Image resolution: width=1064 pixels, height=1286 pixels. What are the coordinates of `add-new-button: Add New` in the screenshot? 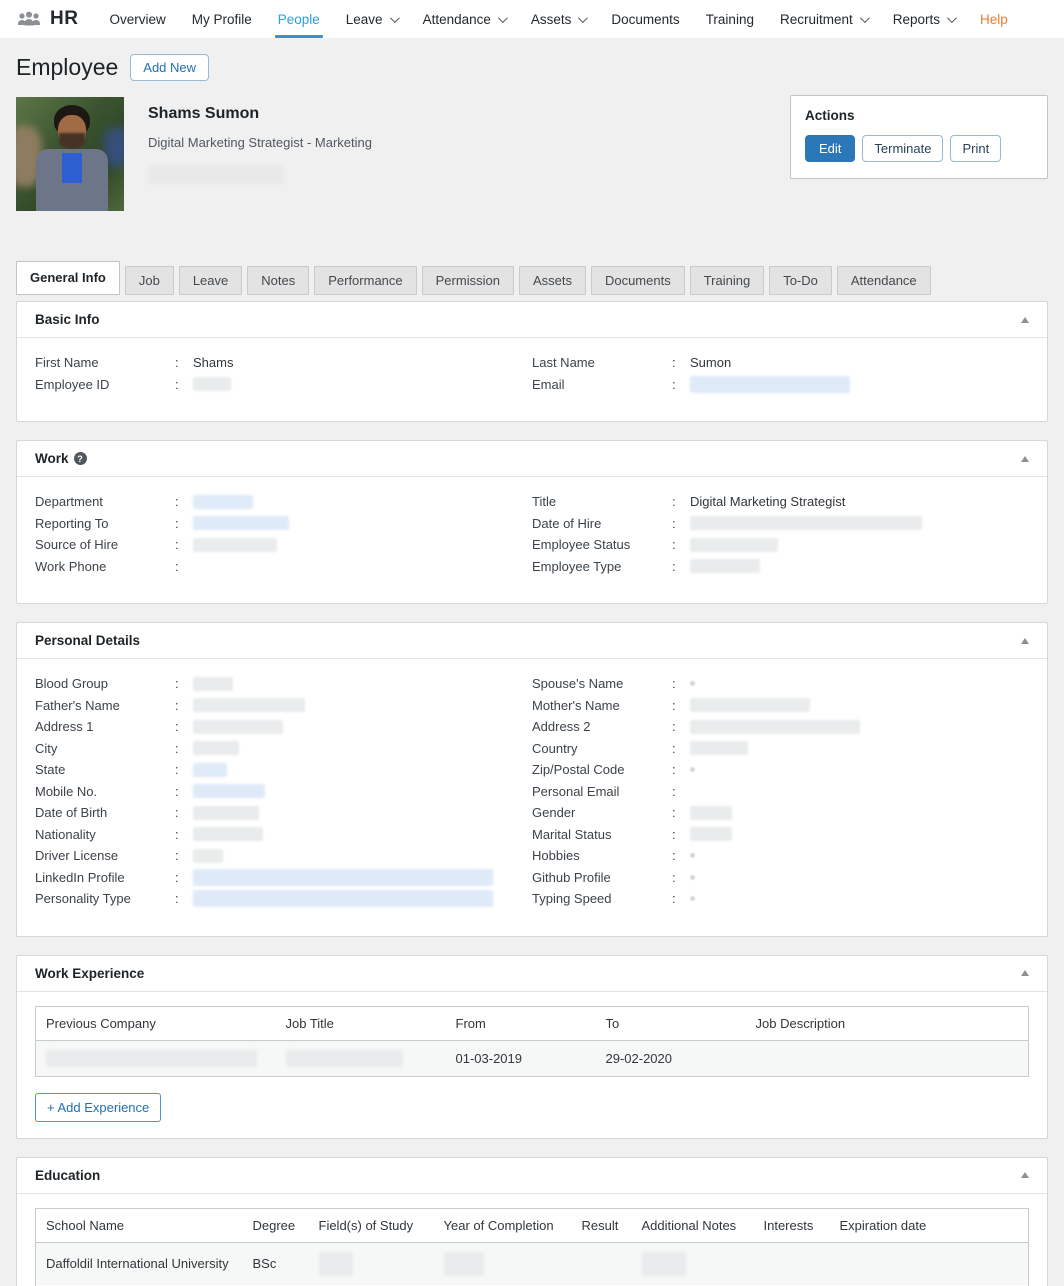 It's located at (170, 67).